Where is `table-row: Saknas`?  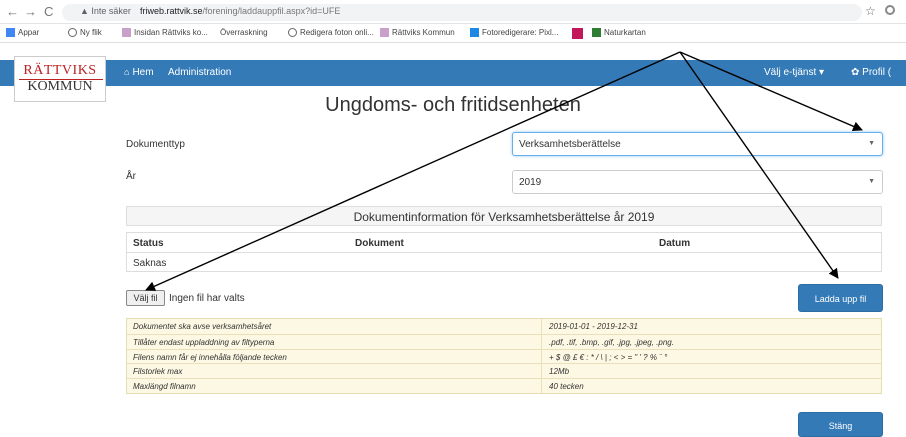 table-row: Saknas is located at coordinates (504, 261).